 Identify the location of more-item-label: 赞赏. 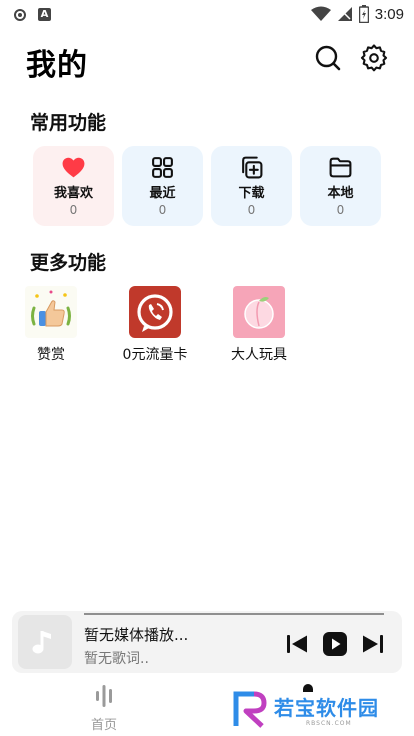
(51, 355).